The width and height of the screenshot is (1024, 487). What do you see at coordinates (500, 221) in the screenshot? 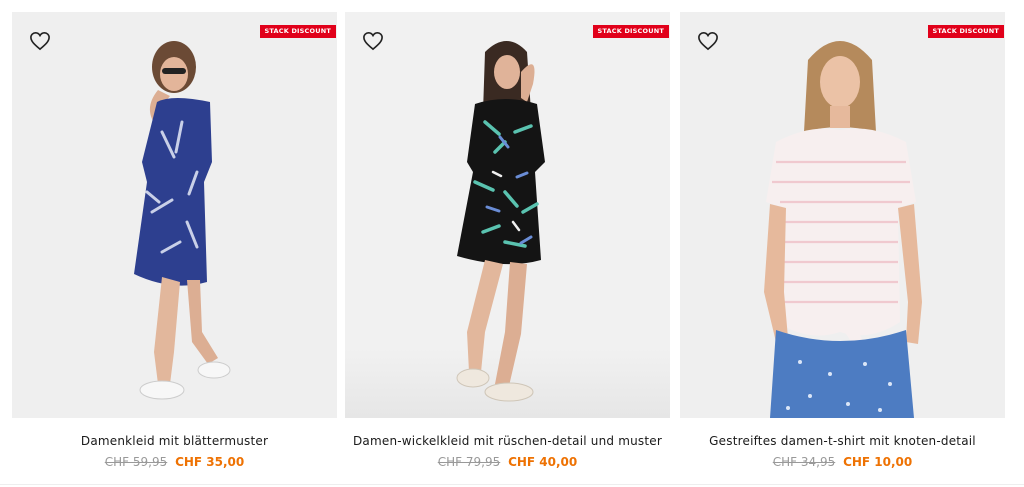
I see `model-photo-black-dress` at bounding box center [500, 221].